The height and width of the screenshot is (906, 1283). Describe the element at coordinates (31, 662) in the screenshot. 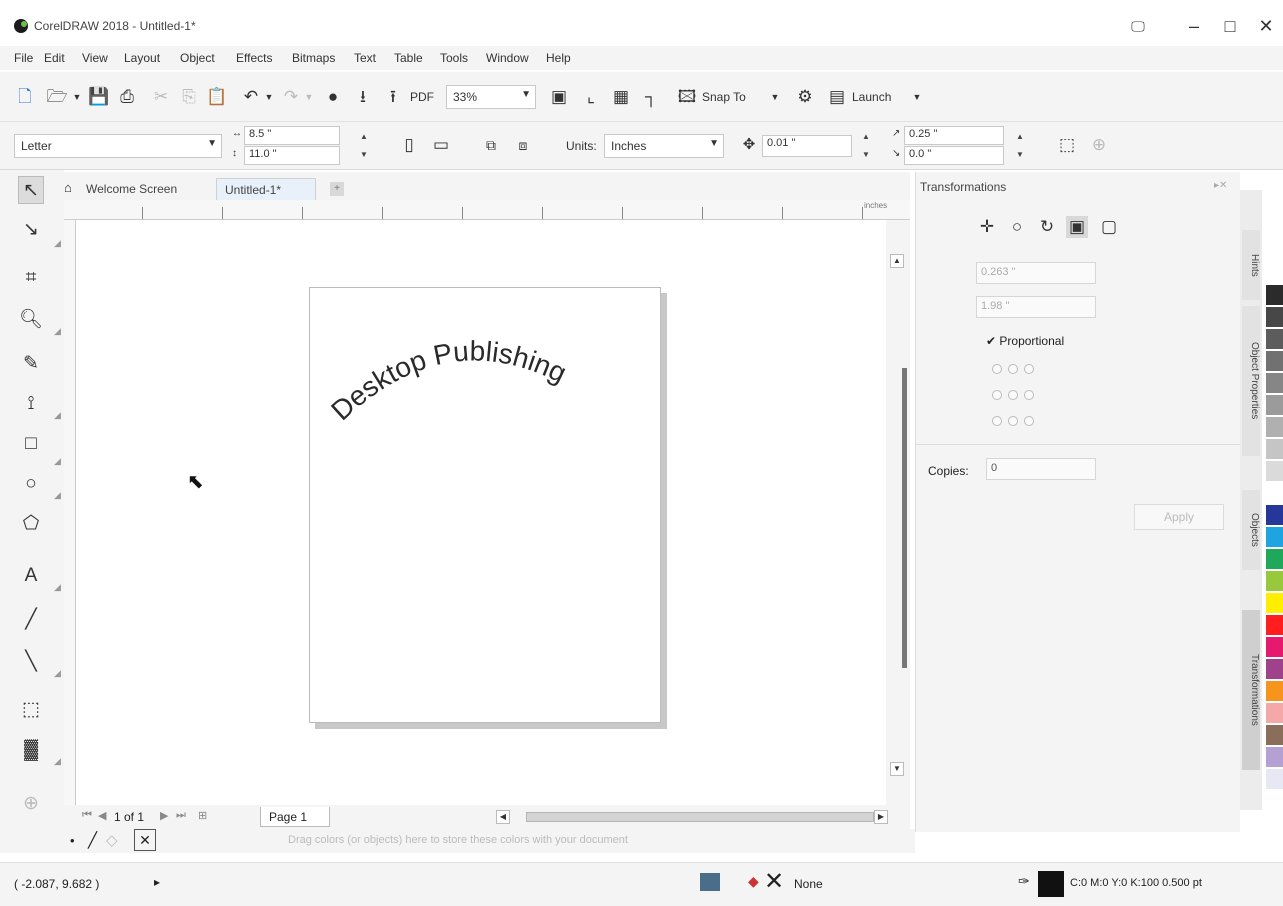

I see `connector-tool-icon: ╲` at that location.